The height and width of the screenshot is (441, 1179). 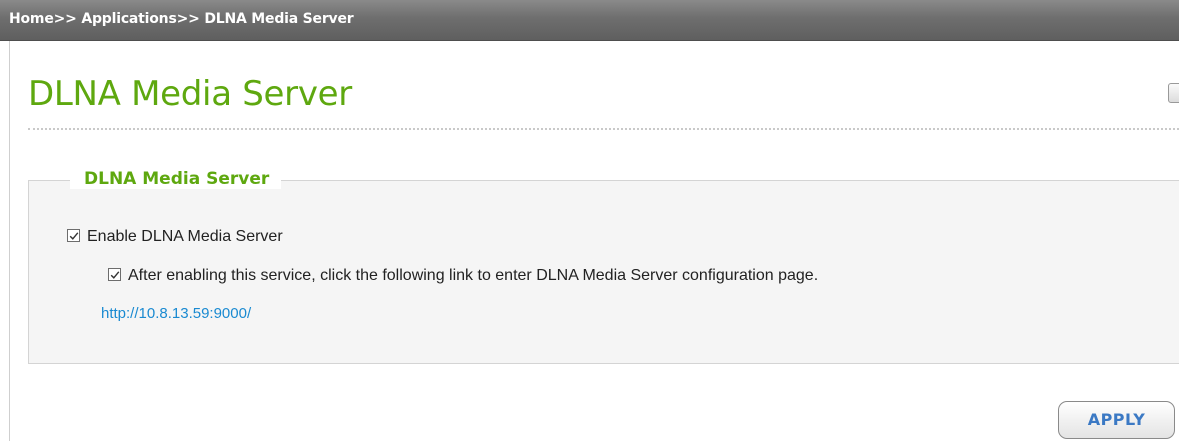 I want to click on breadcrumb-bar: Home>> Applications>> DLNA Media Server, so click(x=589, y=20).